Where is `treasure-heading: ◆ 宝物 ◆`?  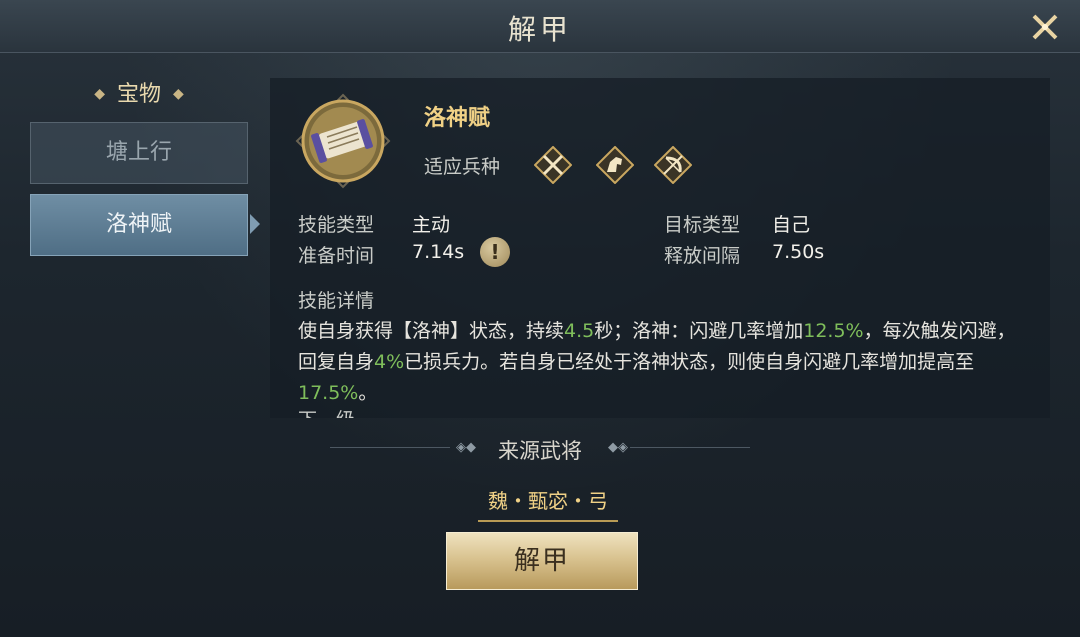 treasure-heading: ◆ 宝物 ◆ is located at coordinates (139, 92).